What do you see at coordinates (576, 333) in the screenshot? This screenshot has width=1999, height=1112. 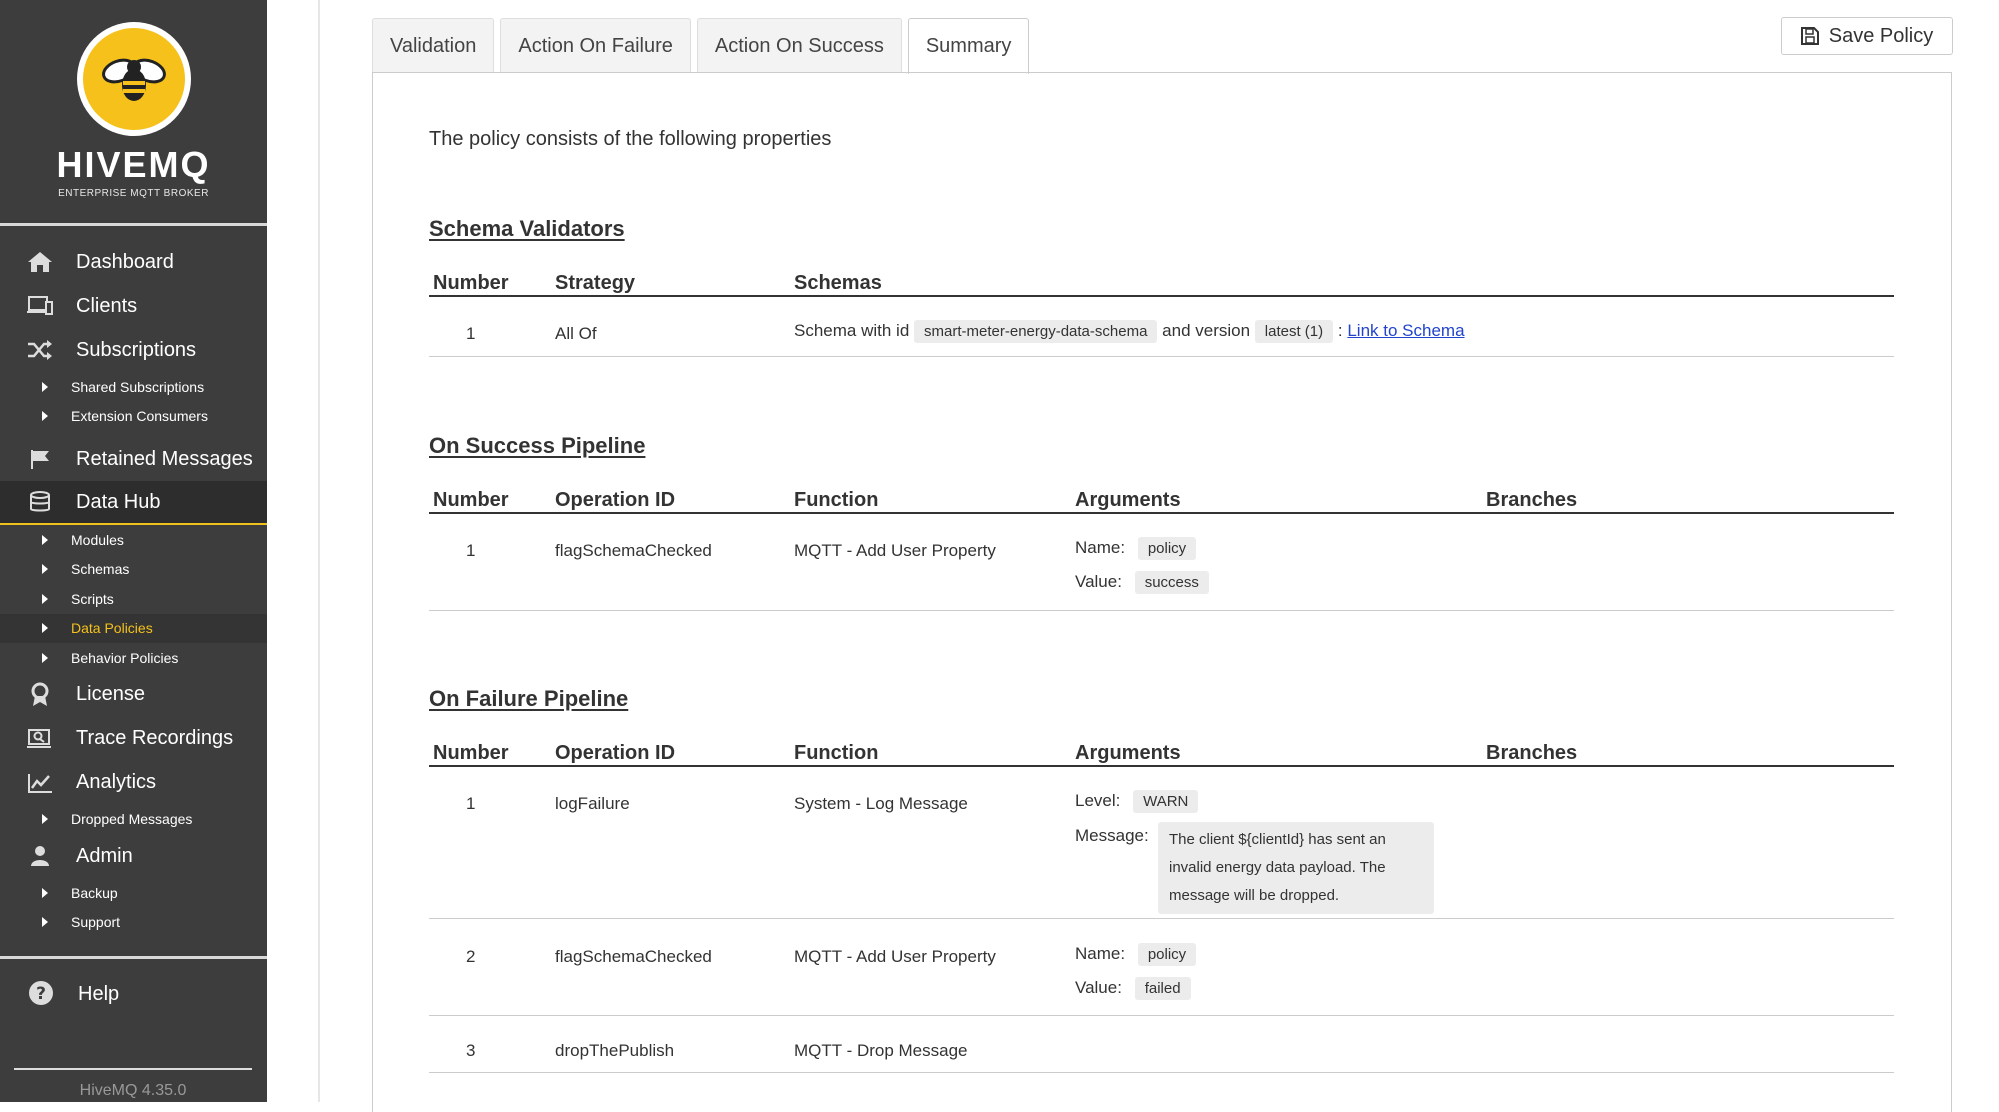 I see `validator-strategy: All Of` at bounding box center [576, 333].